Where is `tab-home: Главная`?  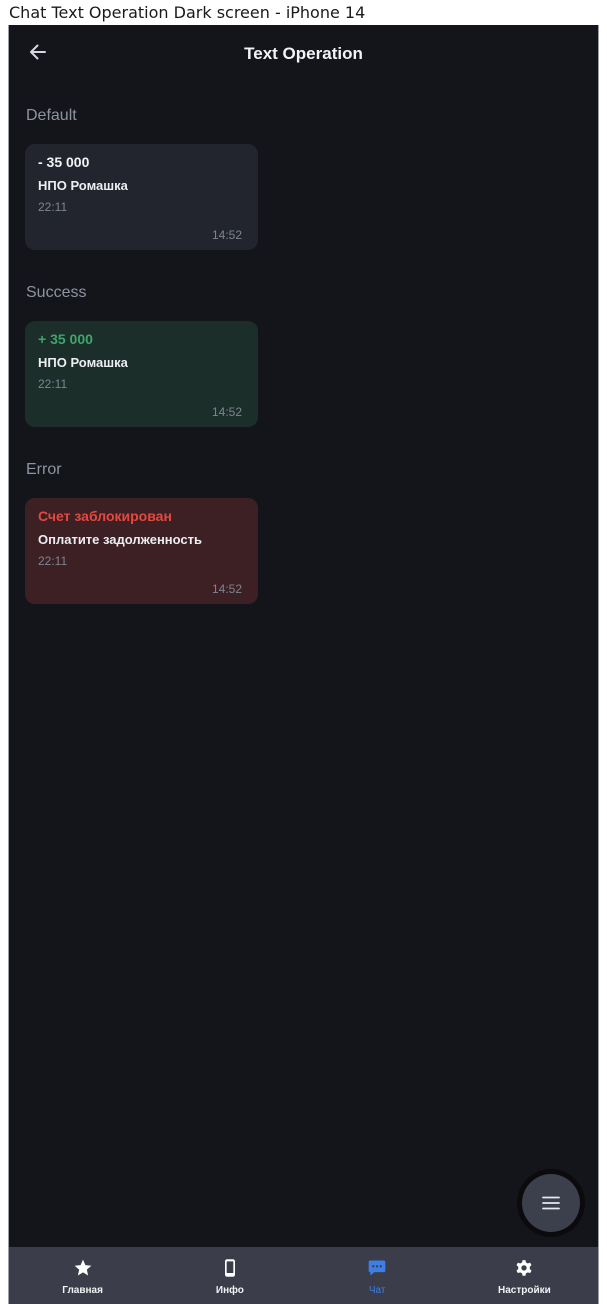 tab-home: Главная is located at coordinates (82, 1275).